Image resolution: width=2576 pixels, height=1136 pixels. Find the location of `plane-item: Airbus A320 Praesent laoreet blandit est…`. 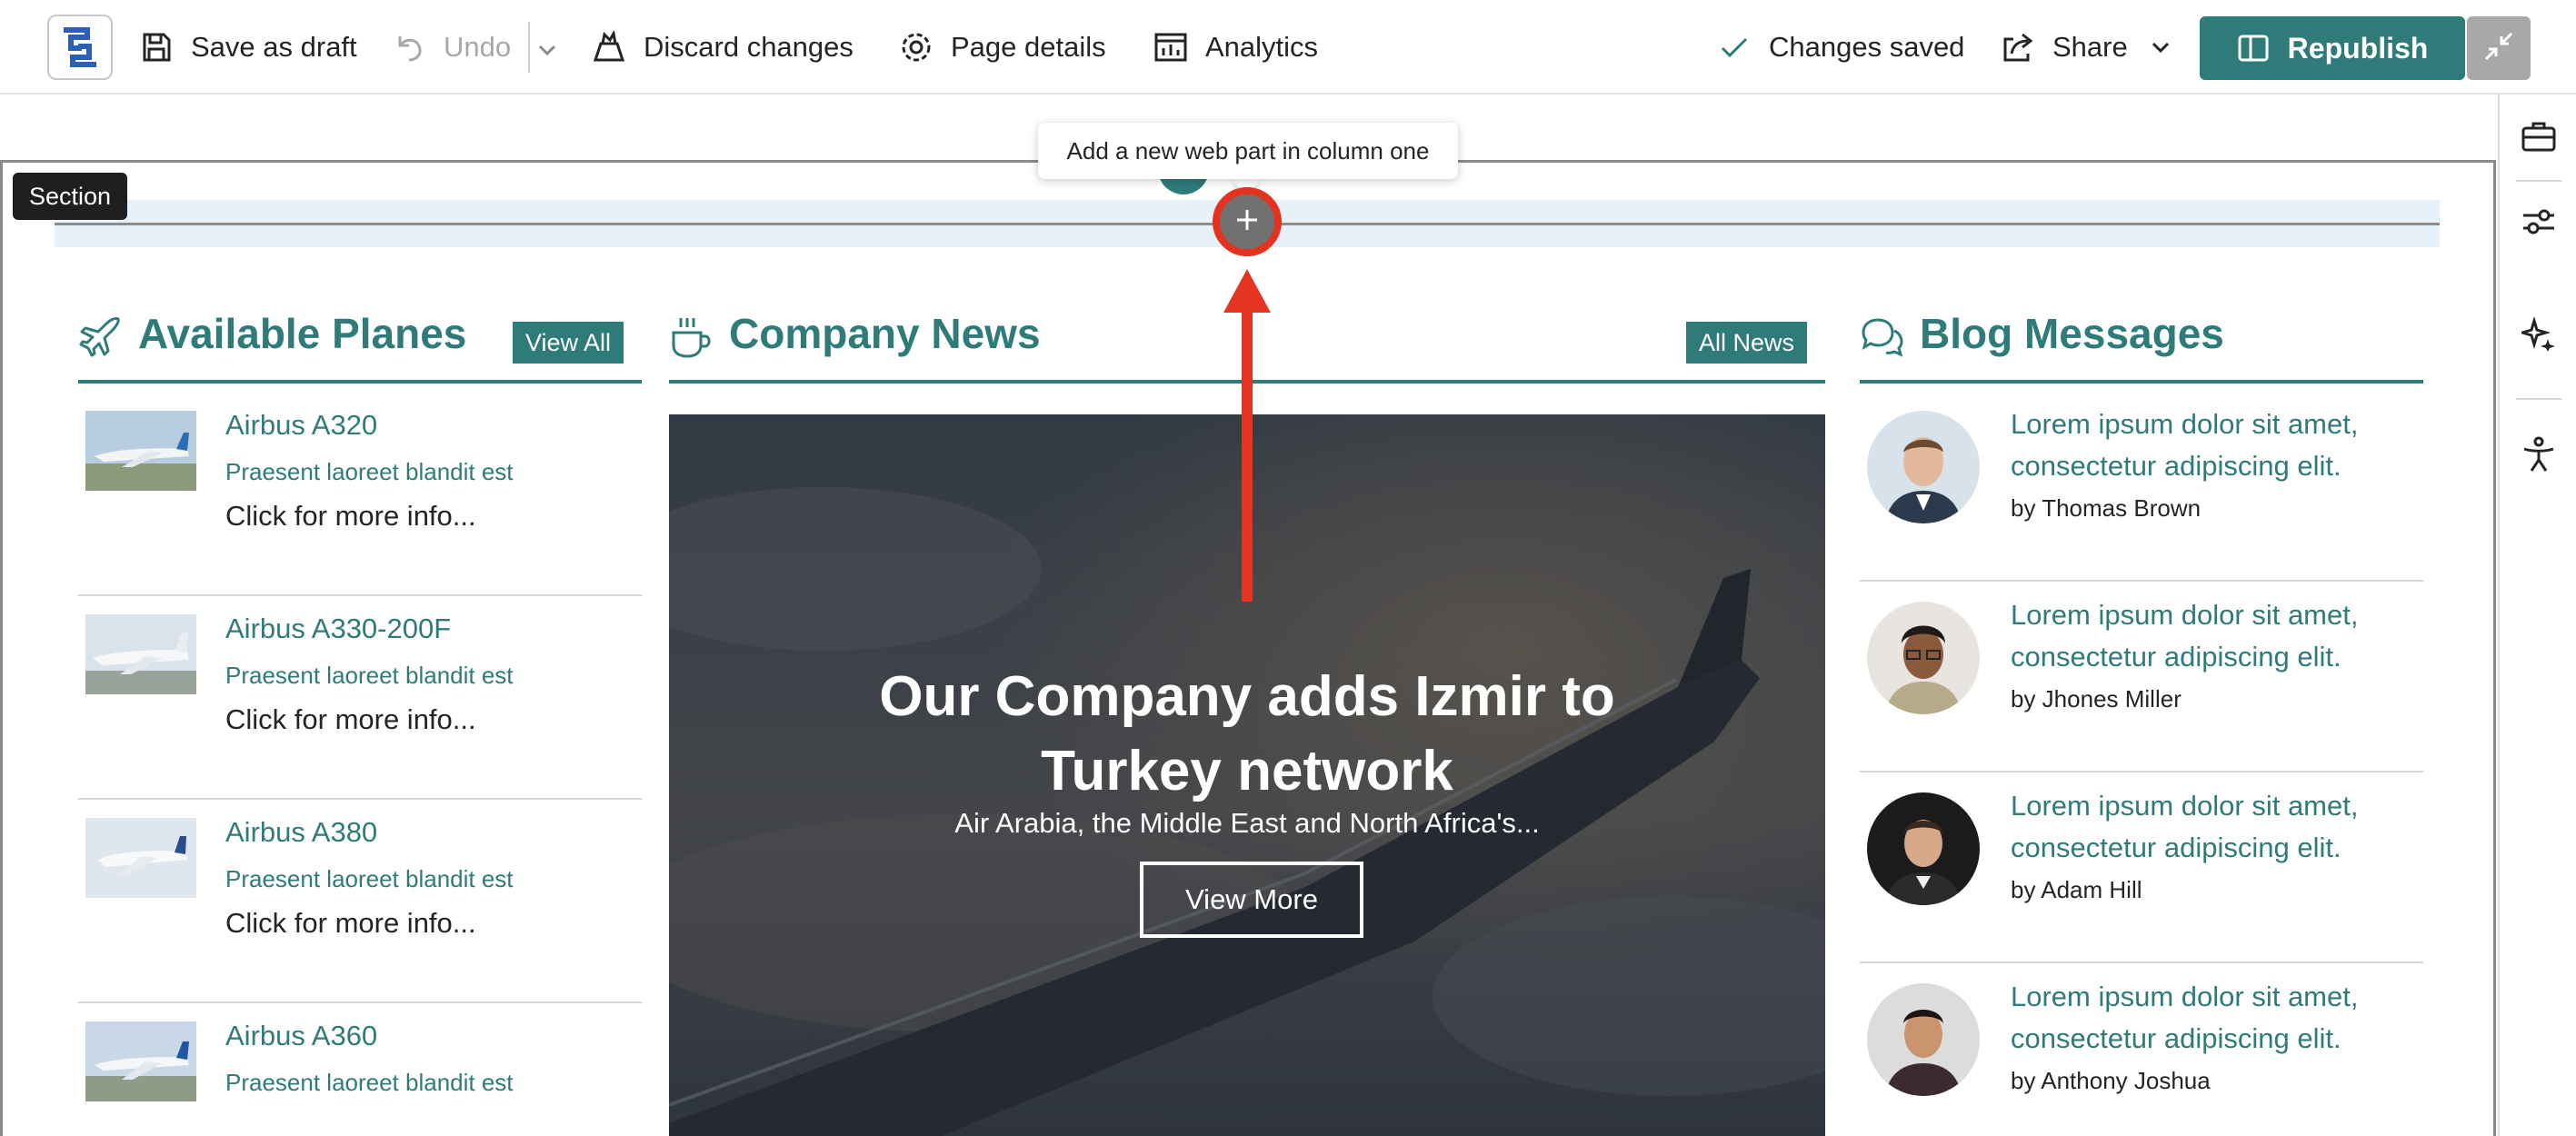

plane-item: Airbus A320 Praesent laoreet blandit est… is located at coordinates (360, 494).